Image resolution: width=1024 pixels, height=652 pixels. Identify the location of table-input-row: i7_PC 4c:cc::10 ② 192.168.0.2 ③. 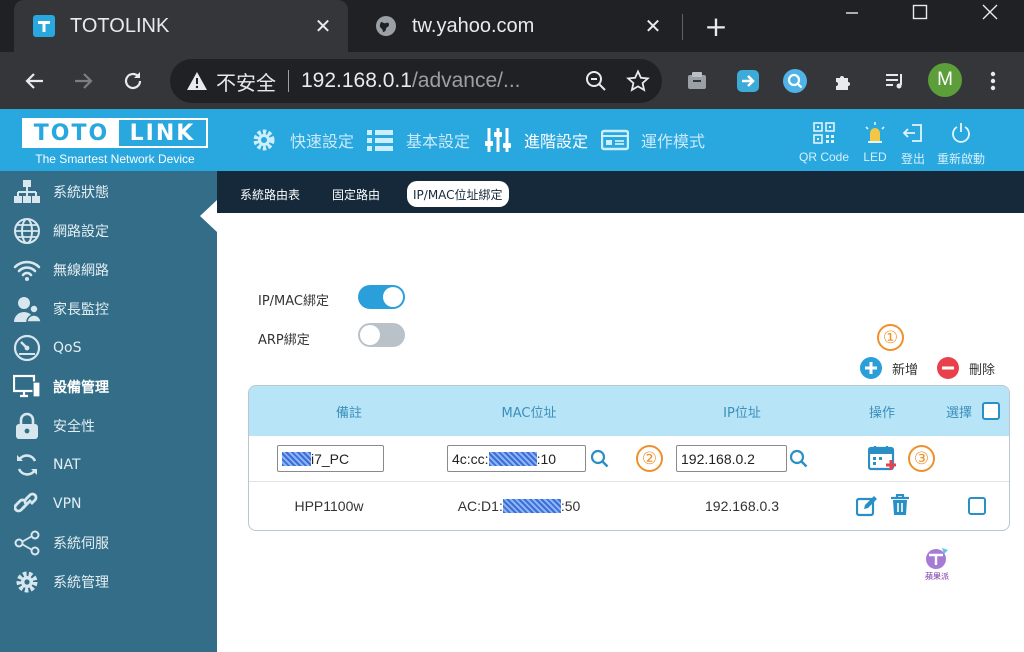
(629, 459).